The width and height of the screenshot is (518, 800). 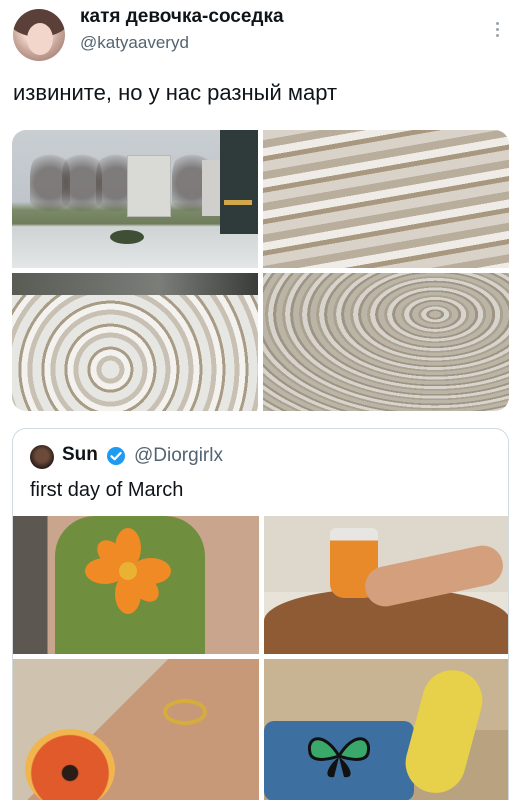 What do you see at coordinates (149, 186) in the screenshot?
I see `apartment-building` at bounding box center [149, 186].